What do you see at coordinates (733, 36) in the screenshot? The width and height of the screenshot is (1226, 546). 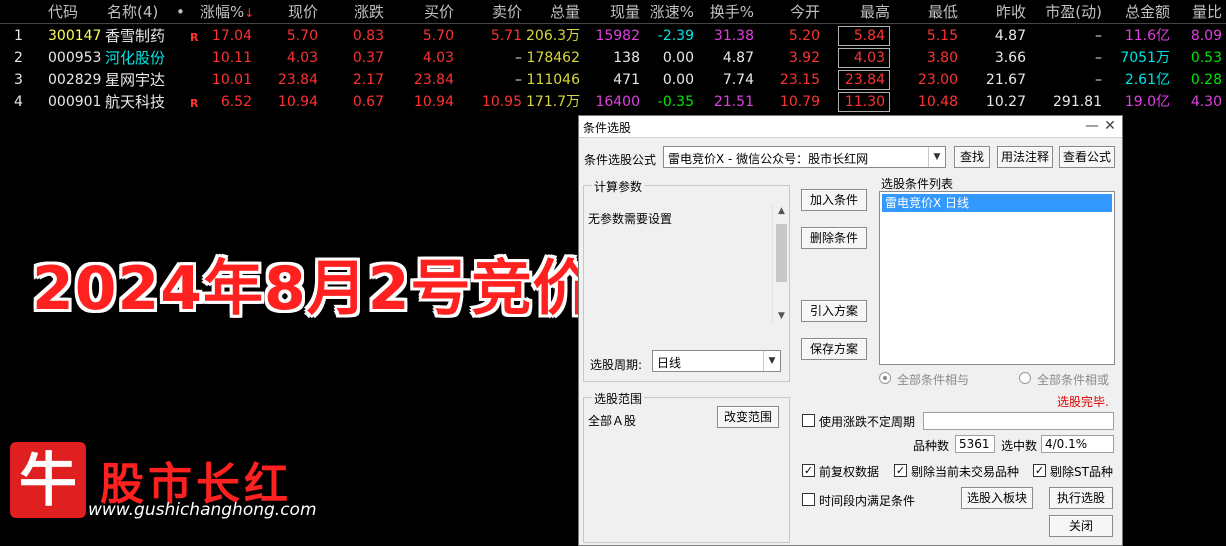 I see `turnover: 31.38` at bounding box center [733, 36].